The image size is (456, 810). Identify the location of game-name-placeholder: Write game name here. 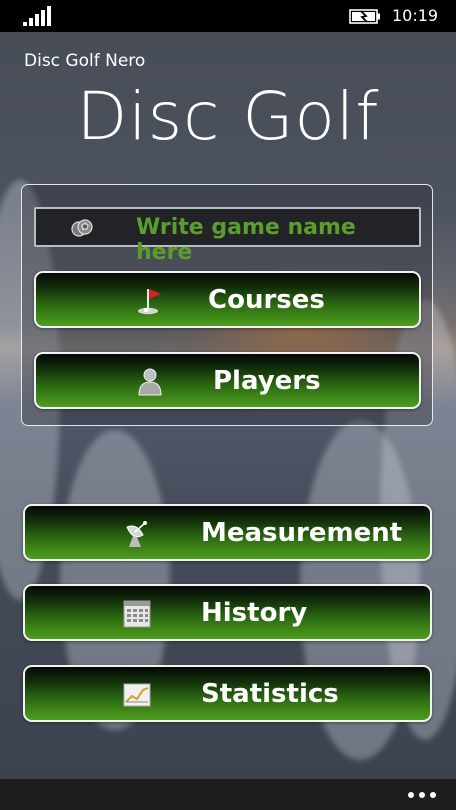
(246, 240).